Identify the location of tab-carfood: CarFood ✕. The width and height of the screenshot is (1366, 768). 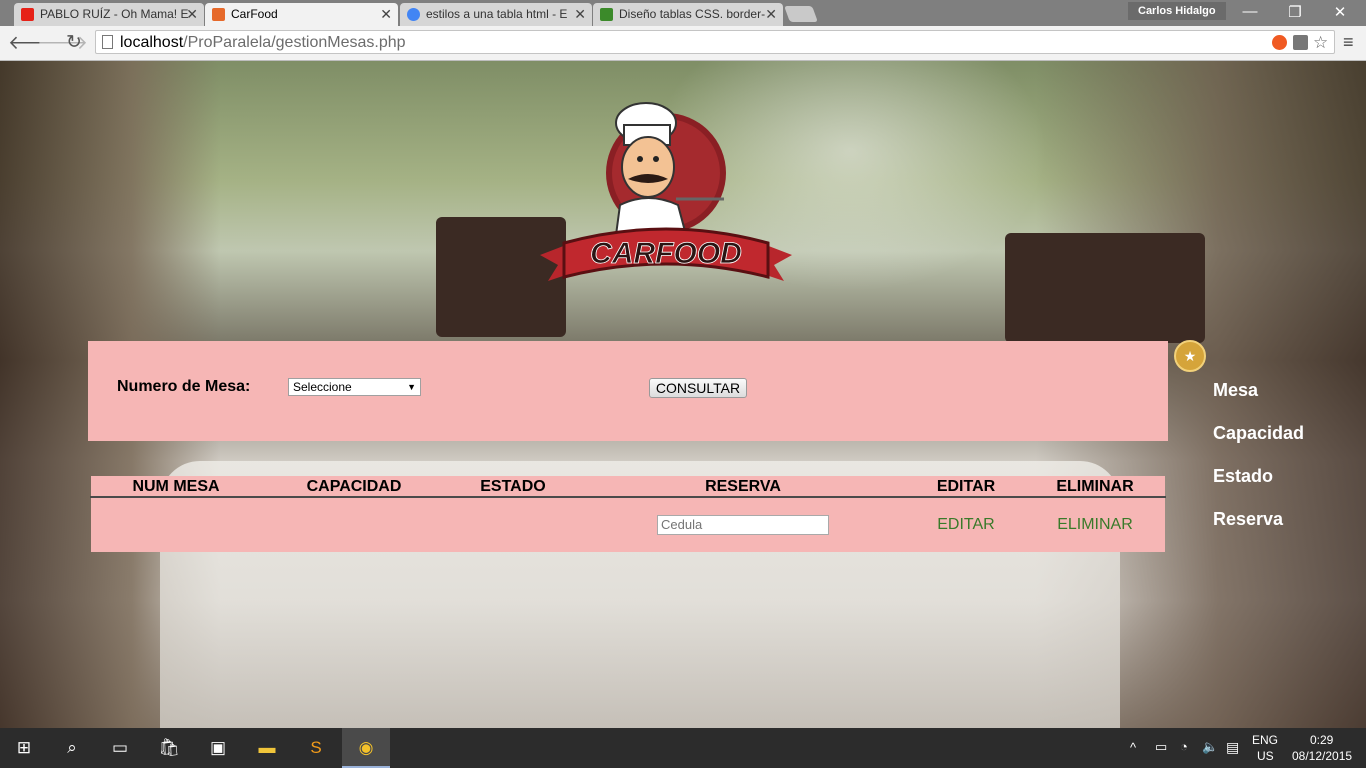
(301, 14).